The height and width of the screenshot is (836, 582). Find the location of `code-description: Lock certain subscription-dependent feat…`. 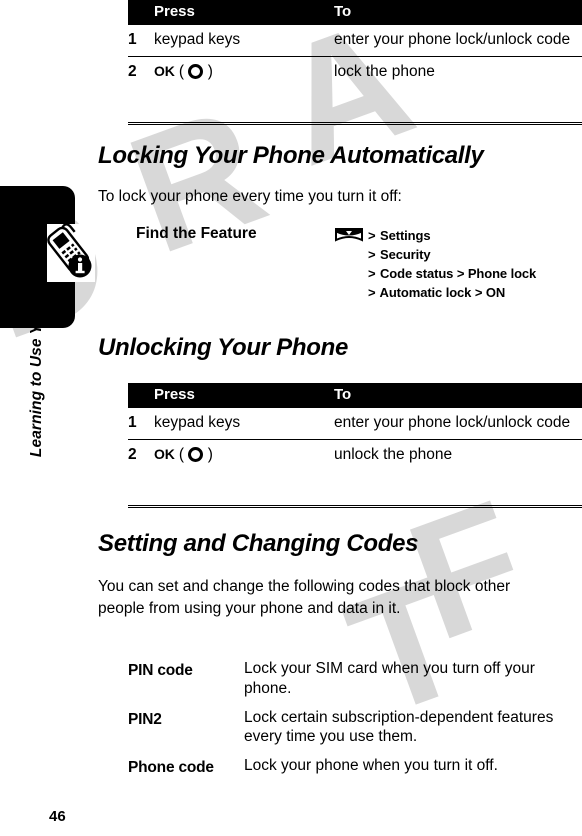

code-description: Lock certain subscription-dependent feat… is located at coordinates (399, 727).